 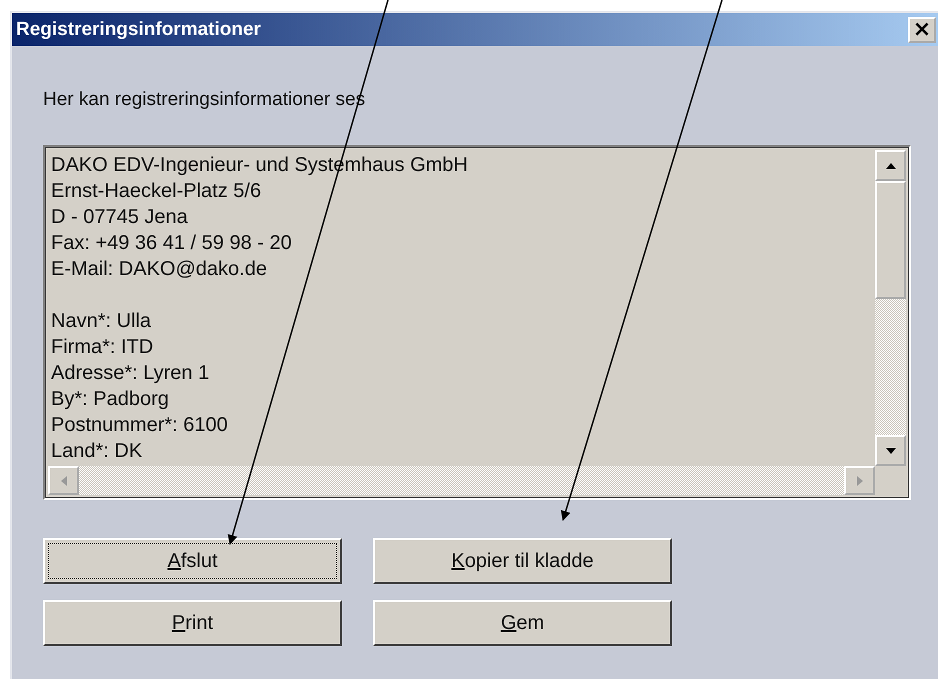 What do you see at coordinates (522, 623) in the screenshot?
I see `dialog-button: Gem` at bounding box center [522, 623].